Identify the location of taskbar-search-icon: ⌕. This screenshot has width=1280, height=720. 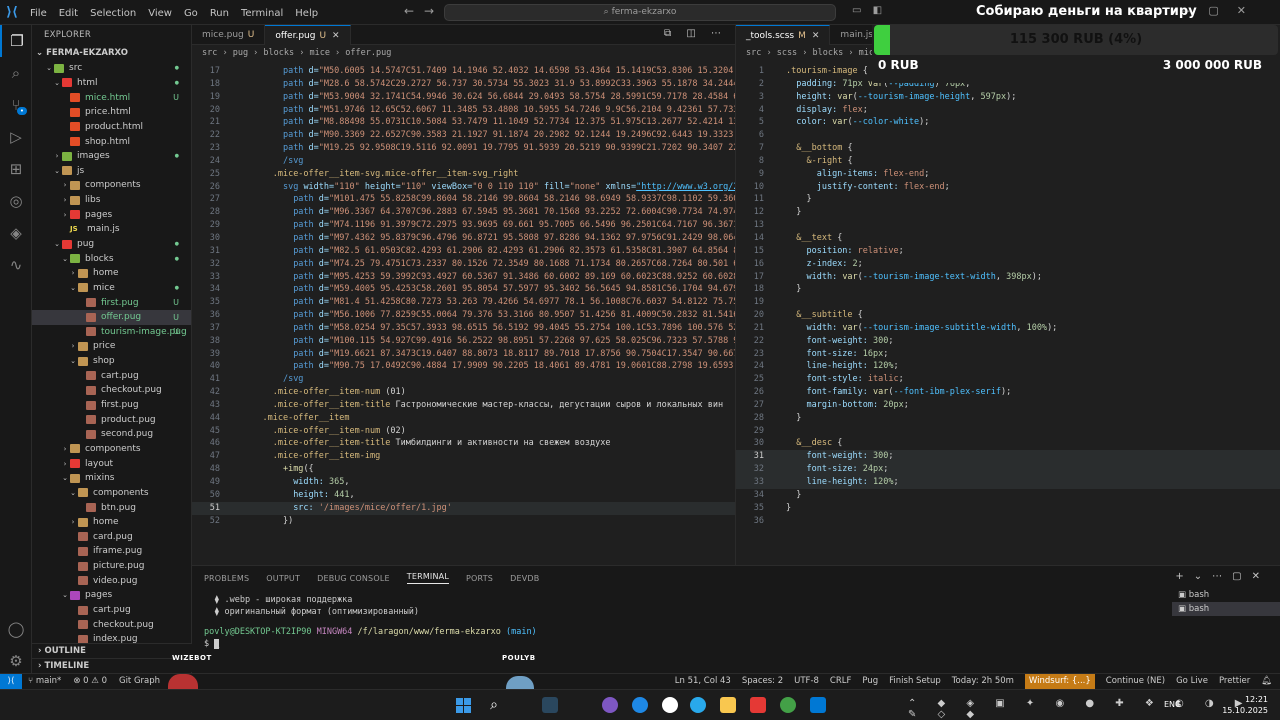
(494, 705).